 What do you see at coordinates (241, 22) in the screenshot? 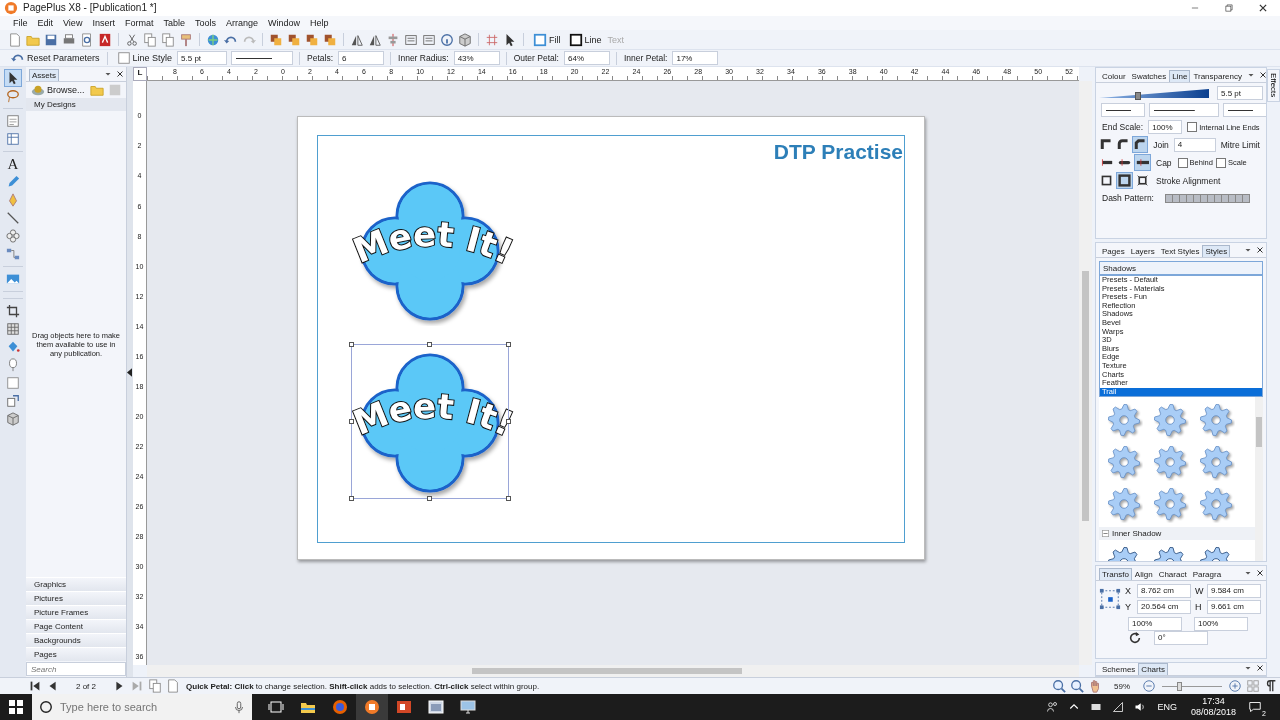
I see `menu-item: Arrange` at bounding box center [241, 22].